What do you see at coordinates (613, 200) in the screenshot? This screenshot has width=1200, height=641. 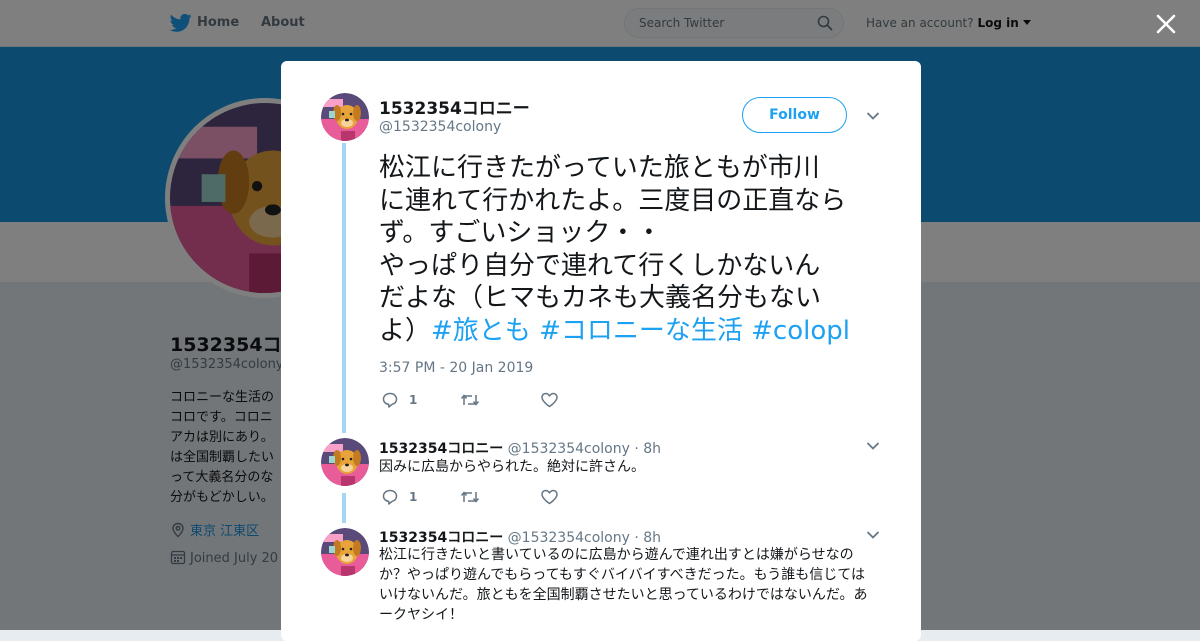 I see `tweet-text-line: に連れて行かれたよ。三度目の正直なら` at bounding box center [613, 200].